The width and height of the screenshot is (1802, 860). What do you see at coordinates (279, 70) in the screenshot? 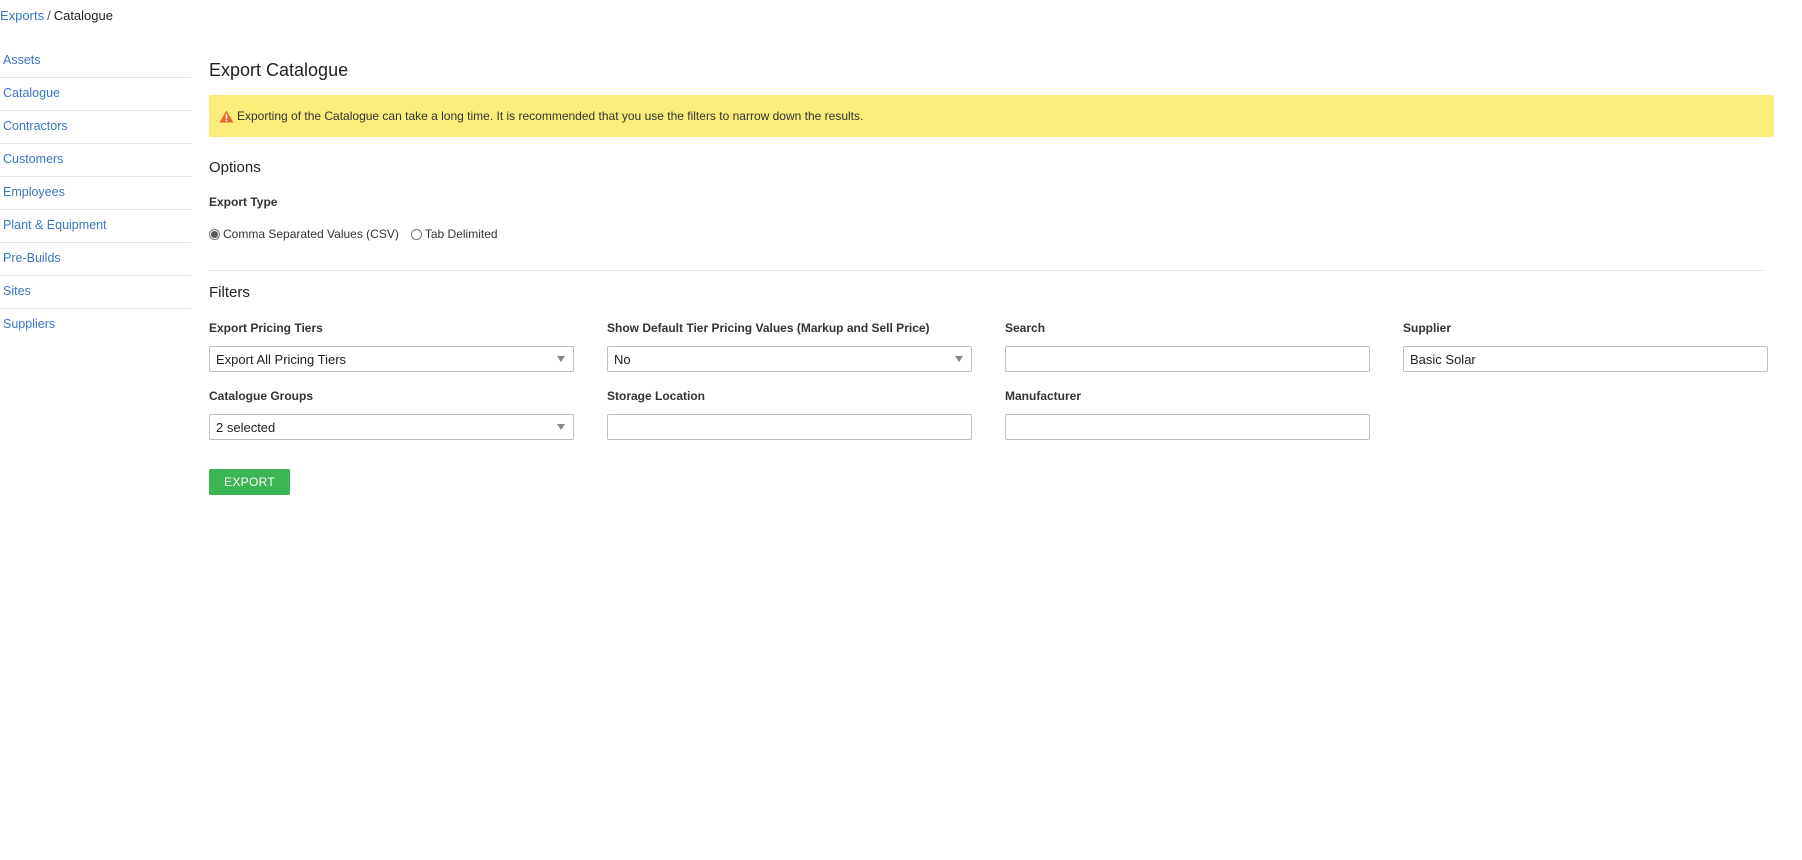
I see `page-title: Export Catalogue` at bounding box center [279, 70].